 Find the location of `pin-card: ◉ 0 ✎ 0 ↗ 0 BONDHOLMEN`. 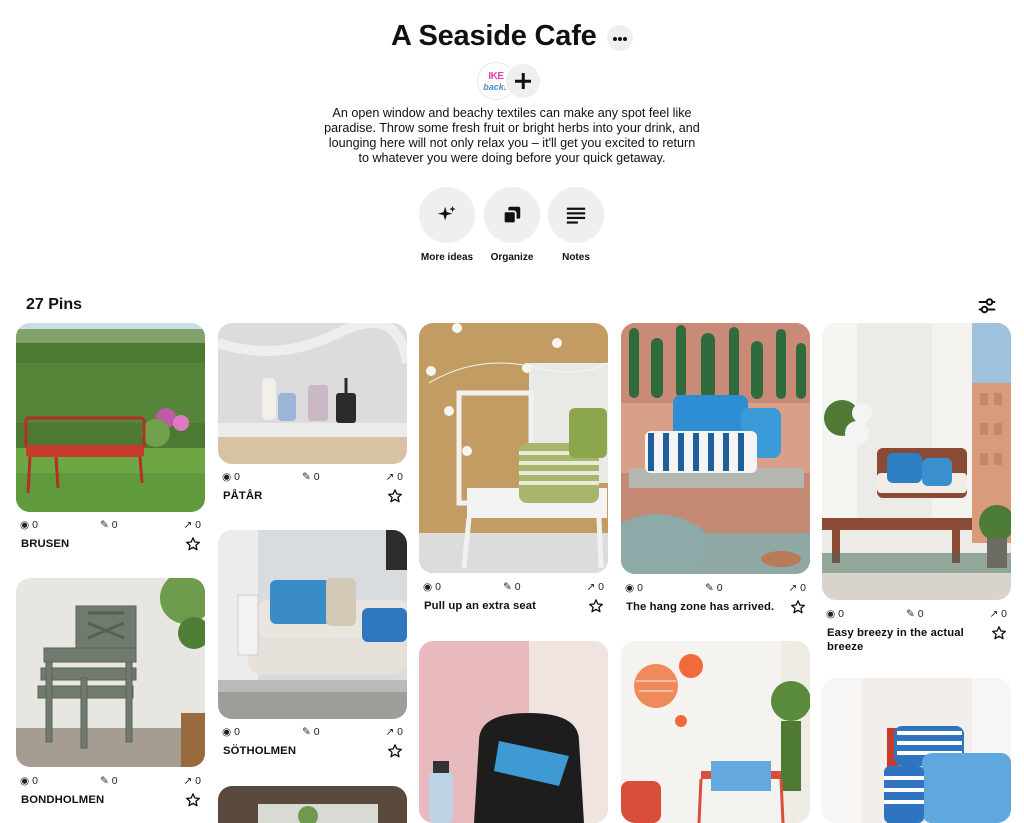

pin-card: ◉ 0 ✎ 0 ↗ 0 BONDHOLMEN is located at coordinates (110, 692).